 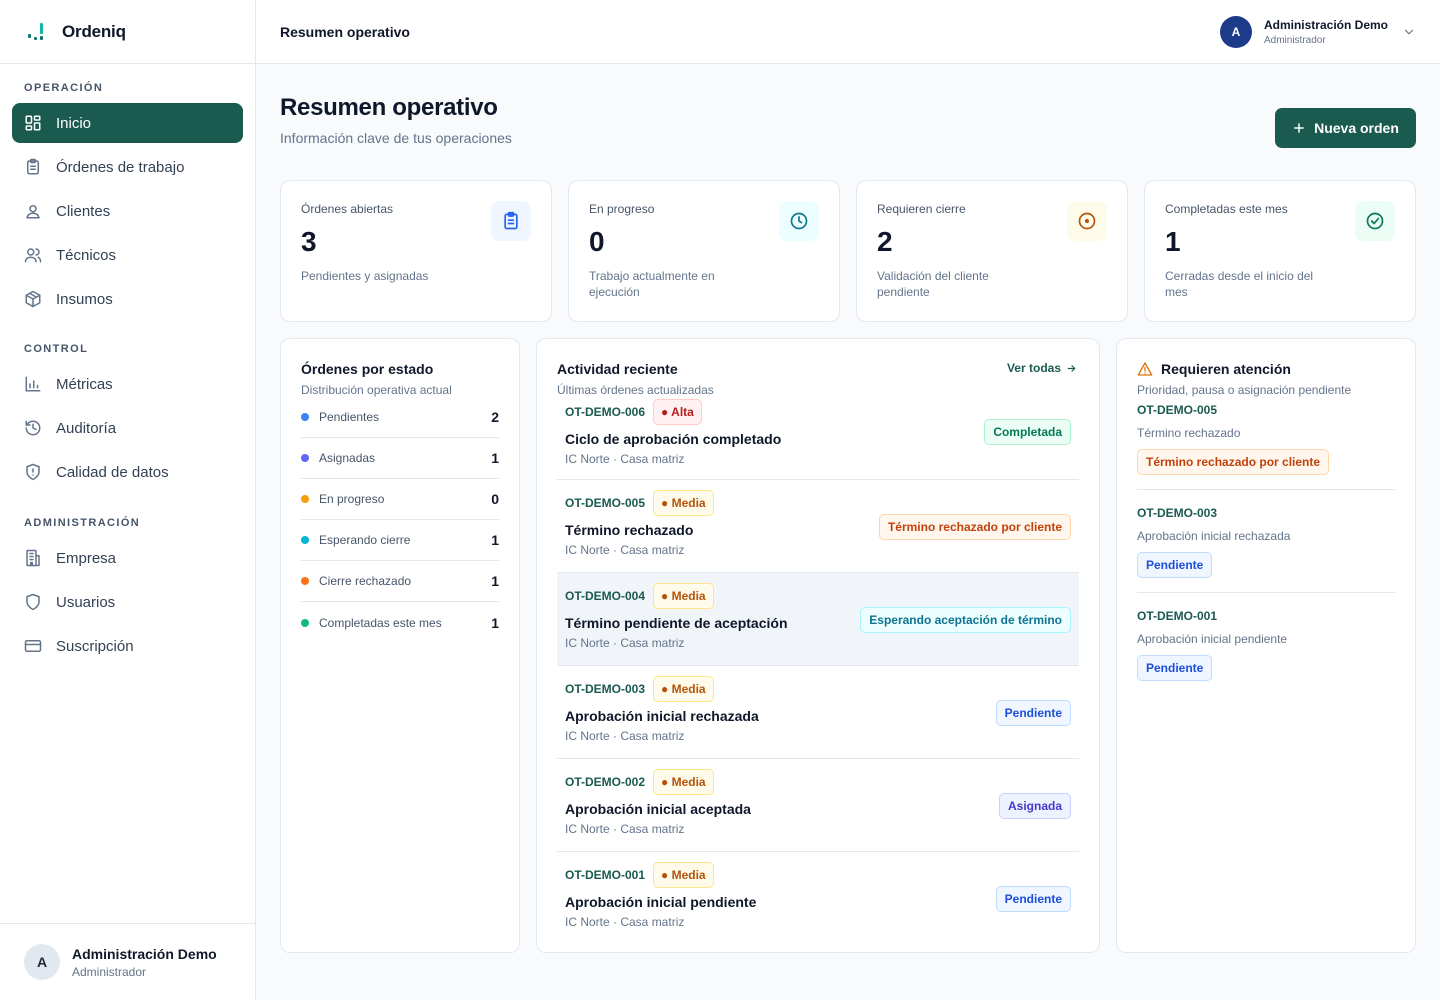 What do you see at coordinates (1345, 128) in the screenshot?
I see `new-order-button: Nueva orden` at bounding box center [1345, 128].